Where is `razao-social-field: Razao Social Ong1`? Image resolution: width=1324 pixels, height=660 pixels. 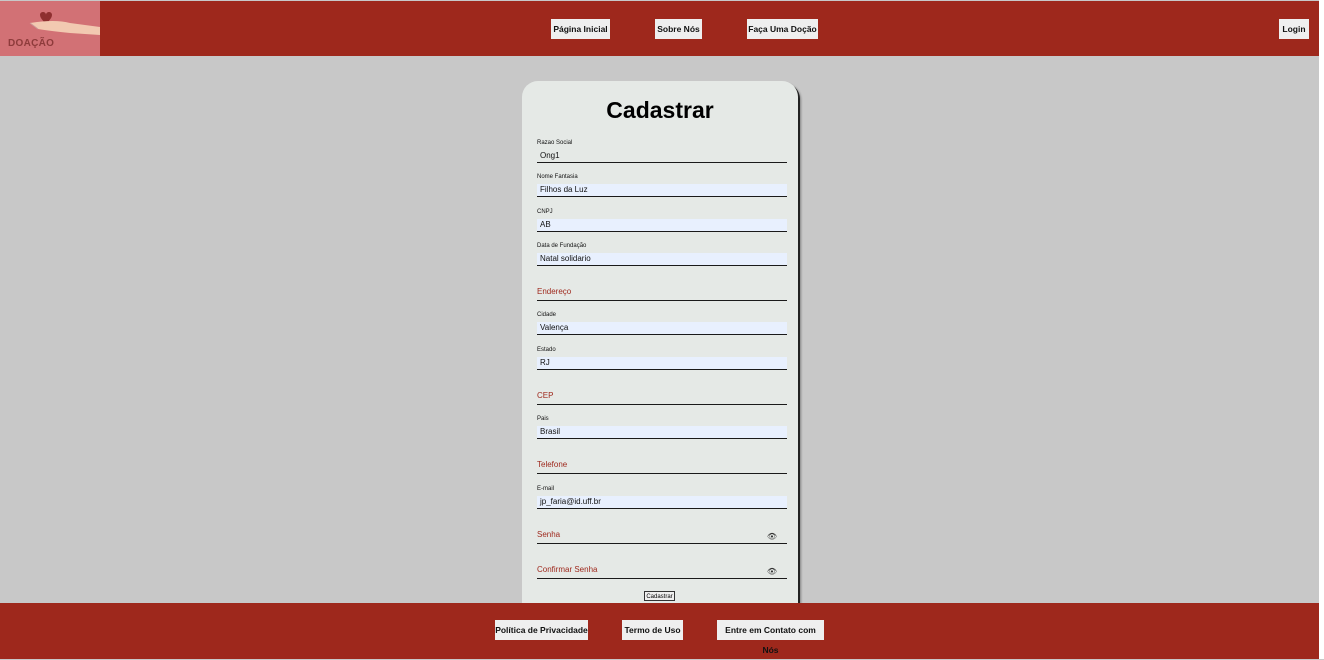 razao-social-field: Razao Social Ong1 is located at coordinates (662, 151).